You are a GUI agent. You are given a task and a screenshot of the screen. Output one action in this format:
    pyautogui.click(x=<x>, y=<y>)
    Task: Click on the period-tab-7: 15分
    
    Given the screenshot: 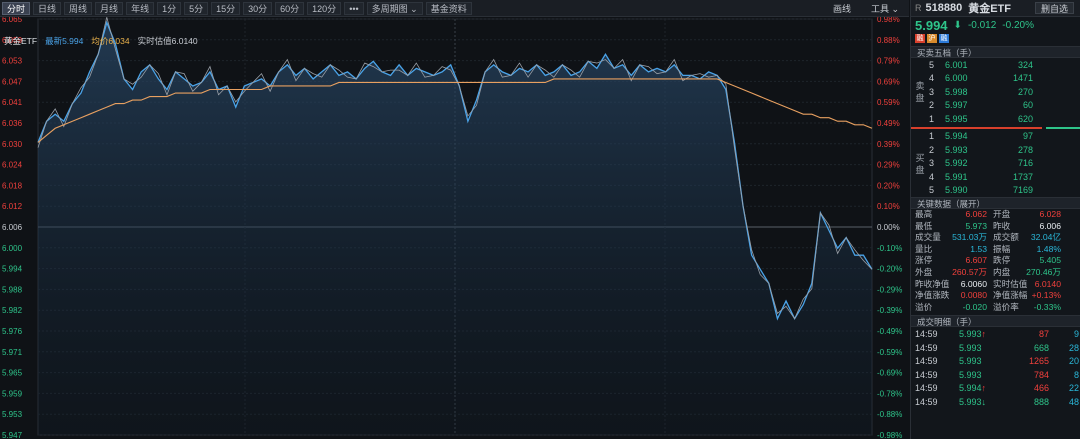 What is the action you would take?
    pyautogui.click(x=226, y=8)
    